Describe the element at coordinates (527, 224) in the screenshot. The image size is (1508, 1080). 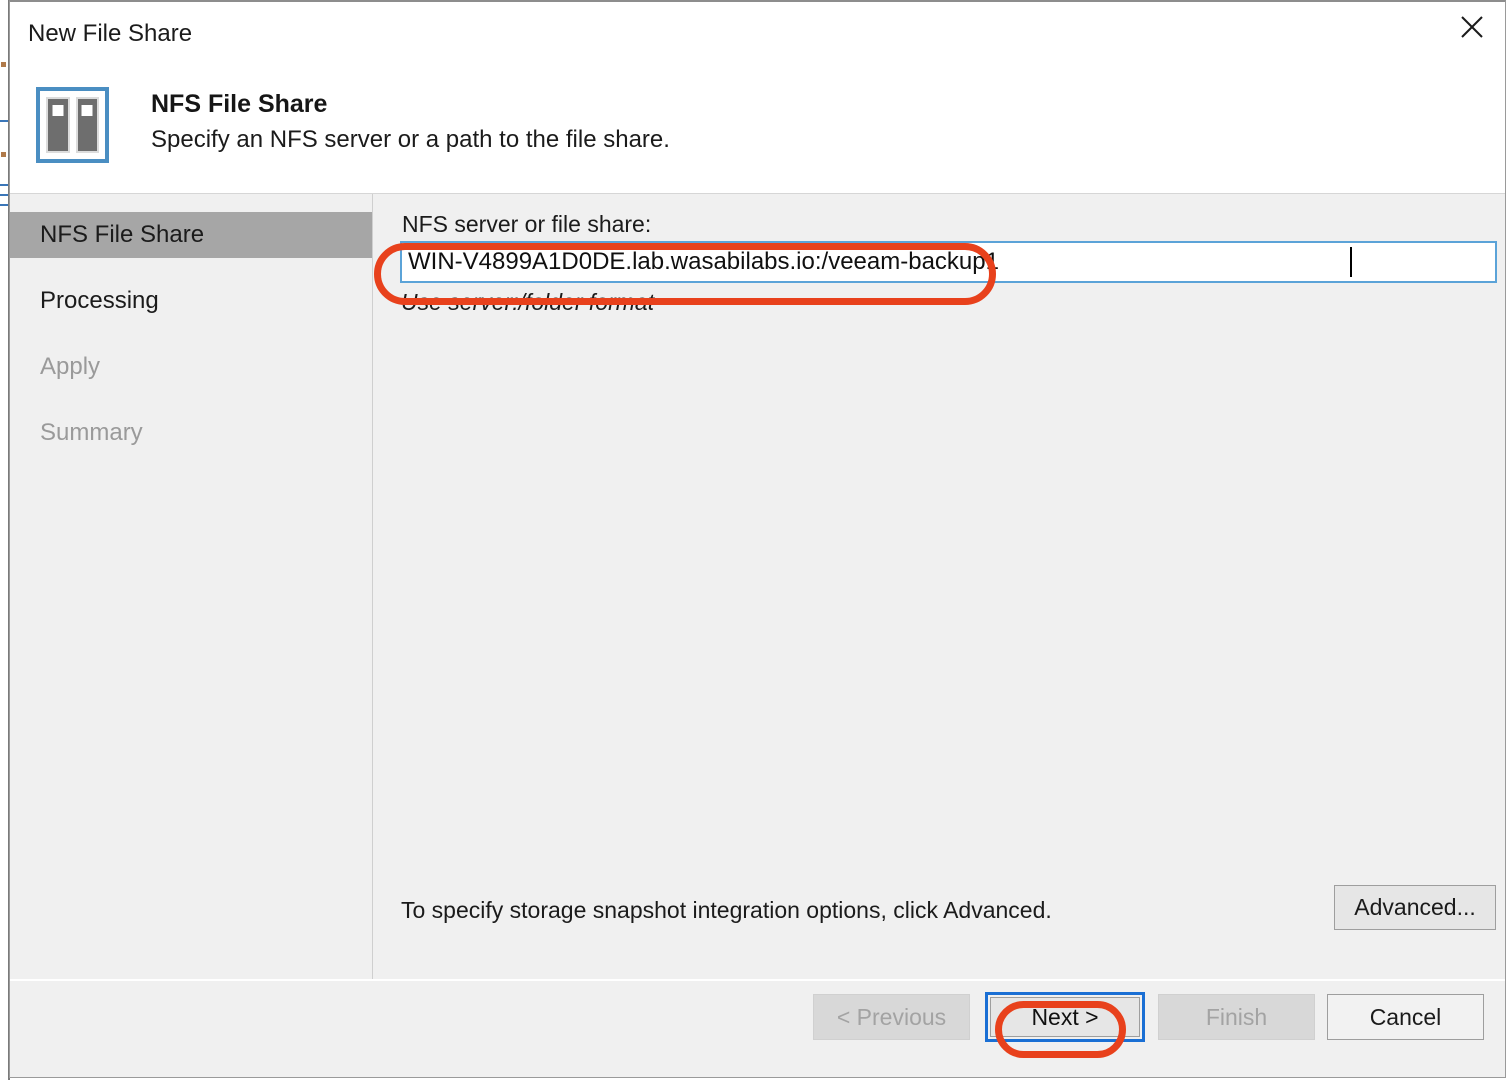
I see `nfs-server-label: NFS server or file share:` at that location.